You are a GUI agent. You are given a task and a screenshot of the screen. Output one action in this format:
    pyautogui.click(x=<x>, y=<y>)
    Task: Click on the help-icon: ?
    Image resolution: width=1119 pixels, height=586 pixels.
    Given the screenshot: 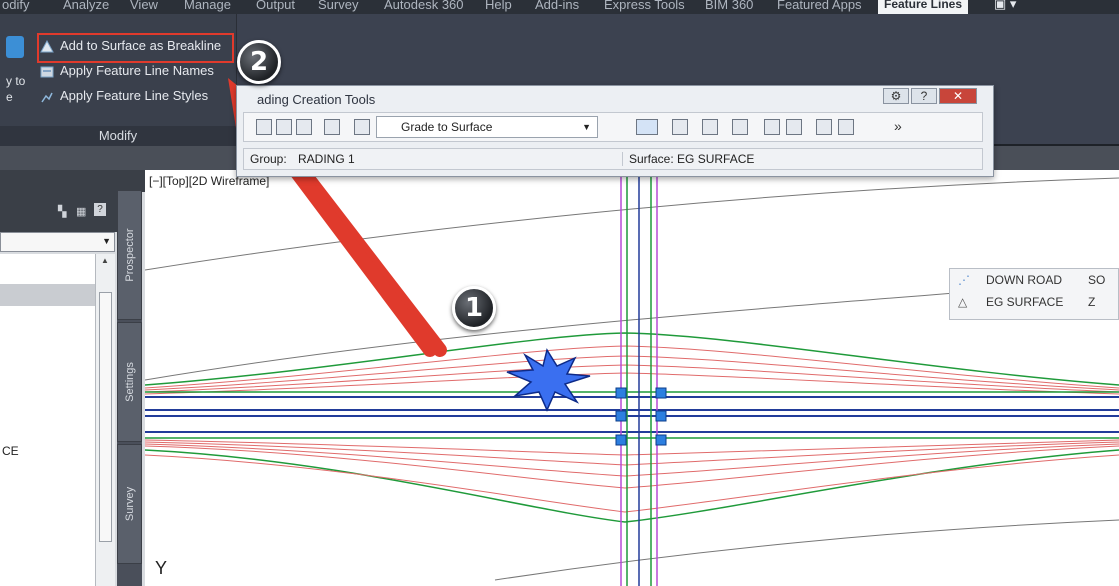 What is the action you would take?
    pyautogui.click(x=100, y=209)
    